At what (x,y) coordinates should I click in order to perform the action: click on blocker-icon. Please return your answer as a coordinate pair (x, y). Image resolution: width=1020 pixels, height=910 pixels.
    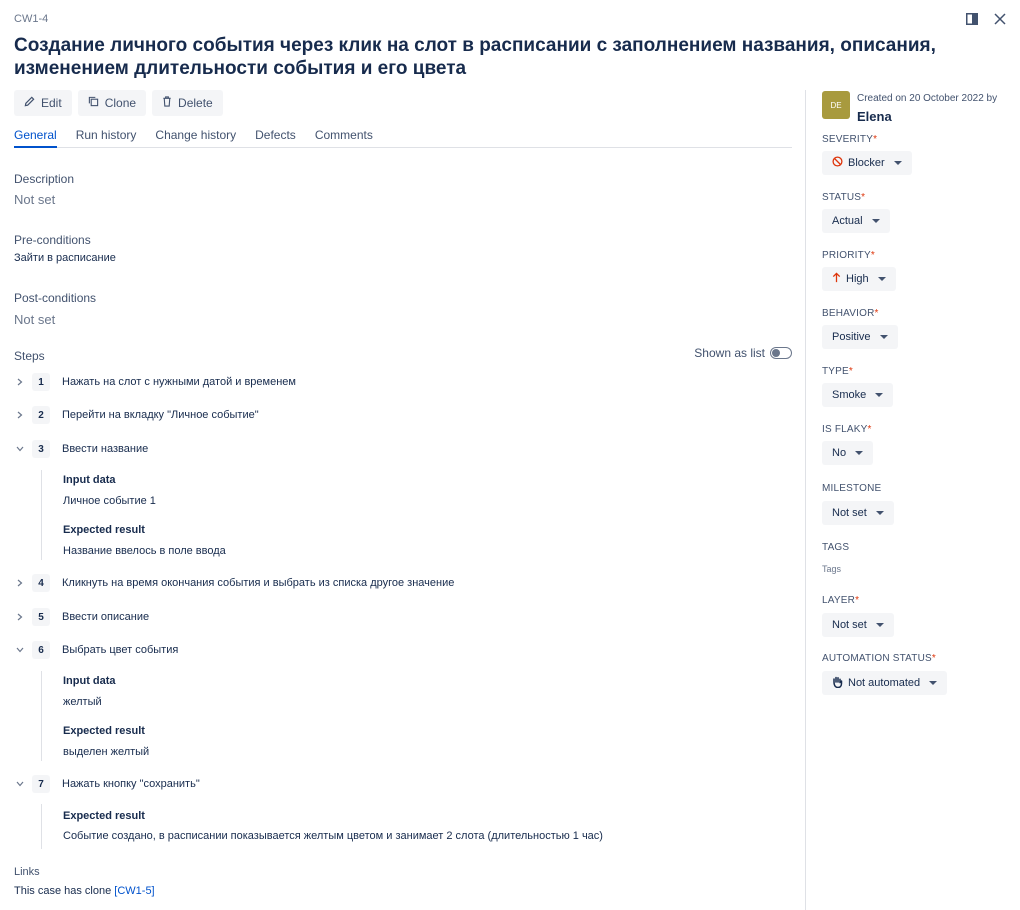
    Looking at the image, I should click on (837, 163).